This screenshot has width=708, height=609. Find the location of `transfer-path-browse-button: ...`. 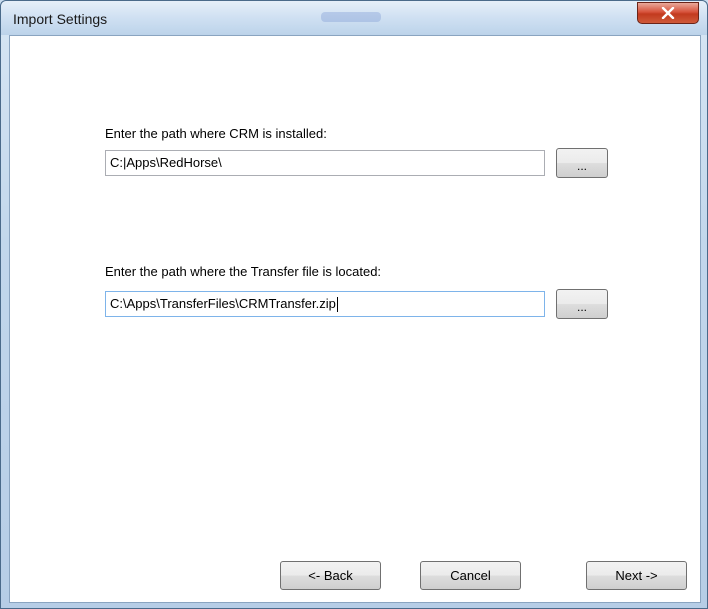

transfer-path-browse-button: ... is located at coordinates (582, 304).